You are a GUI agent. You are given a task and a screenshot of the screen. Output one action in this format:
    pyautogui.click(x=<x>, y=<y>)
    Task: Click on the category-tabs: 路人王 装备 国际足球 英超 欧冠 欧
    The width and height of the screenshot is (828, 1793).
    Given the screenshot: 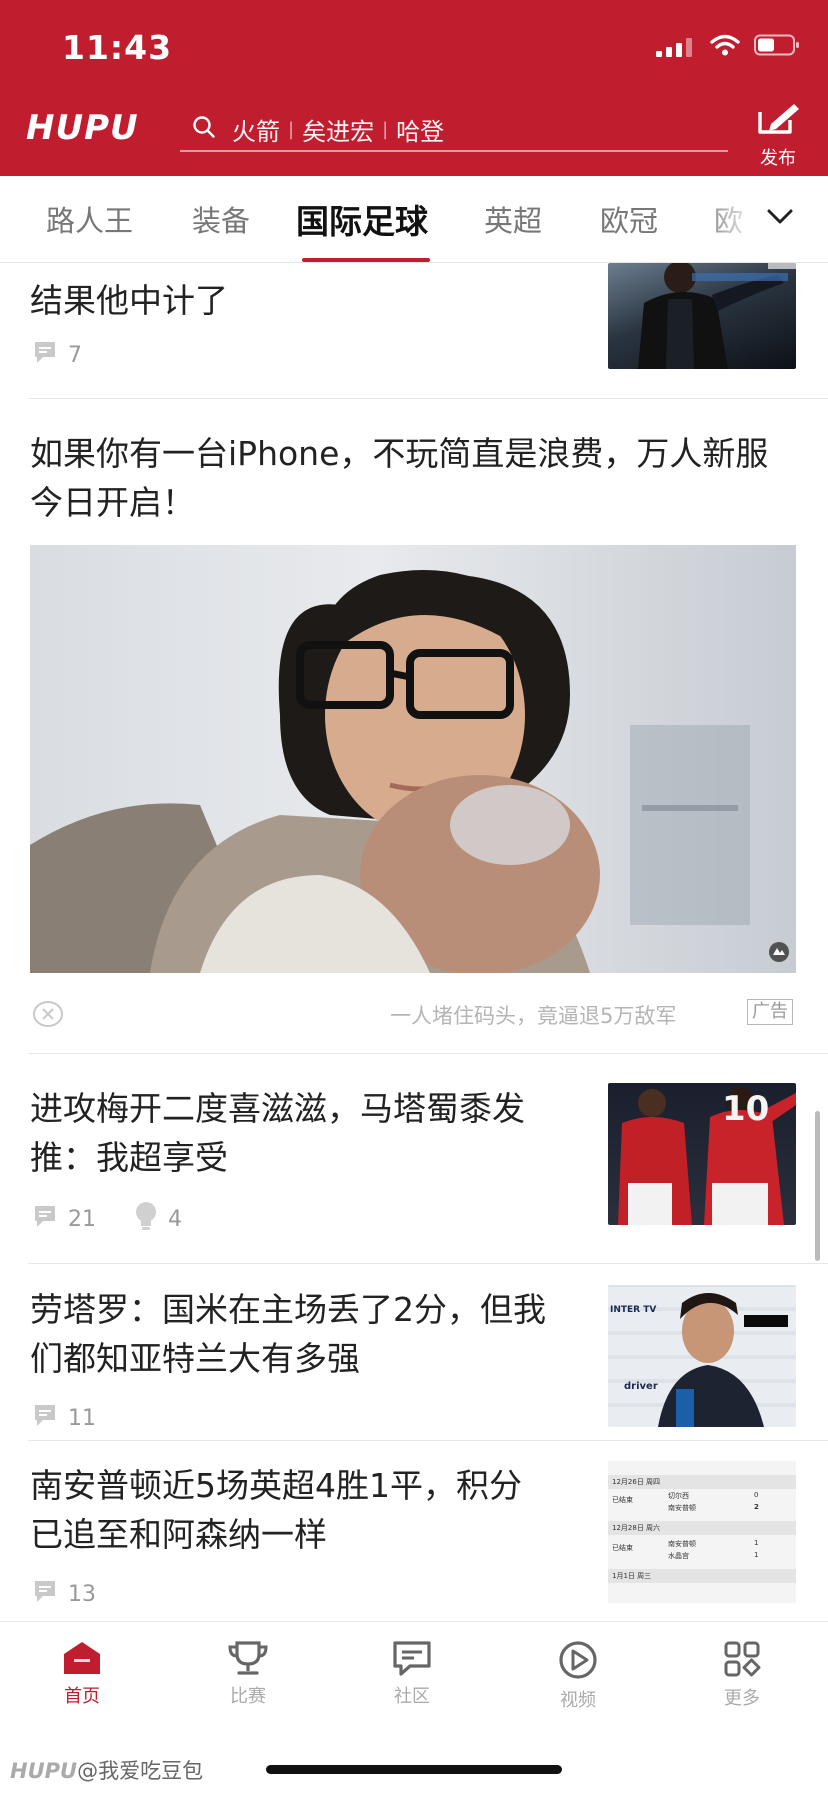 What is the action you would take?
    pyautogui.click(x=414, y=219)
    